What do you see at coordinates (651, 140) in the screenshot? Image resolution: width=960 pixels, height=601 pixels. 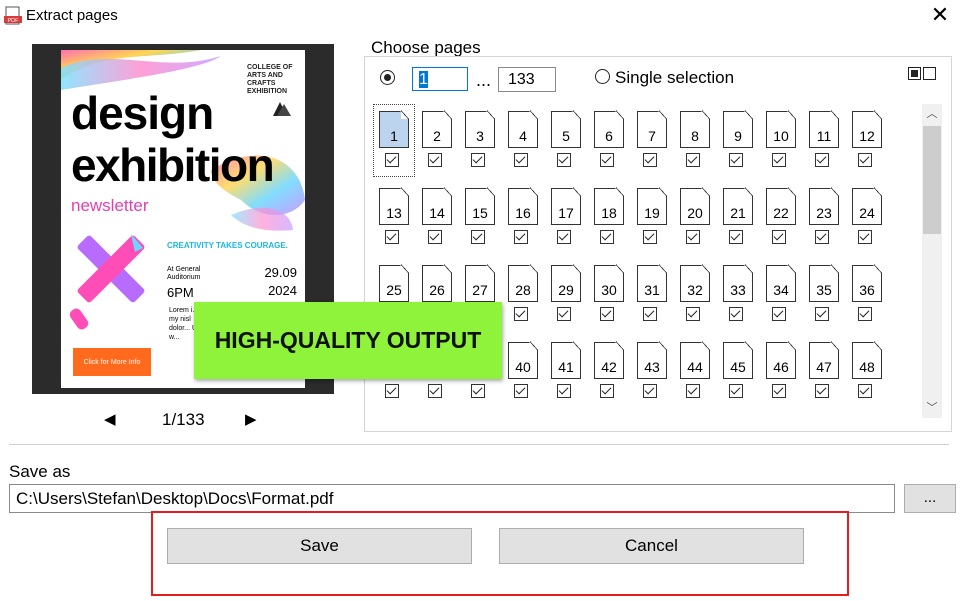 I see `page-thumb: 7` at bounding box center [651, 140].